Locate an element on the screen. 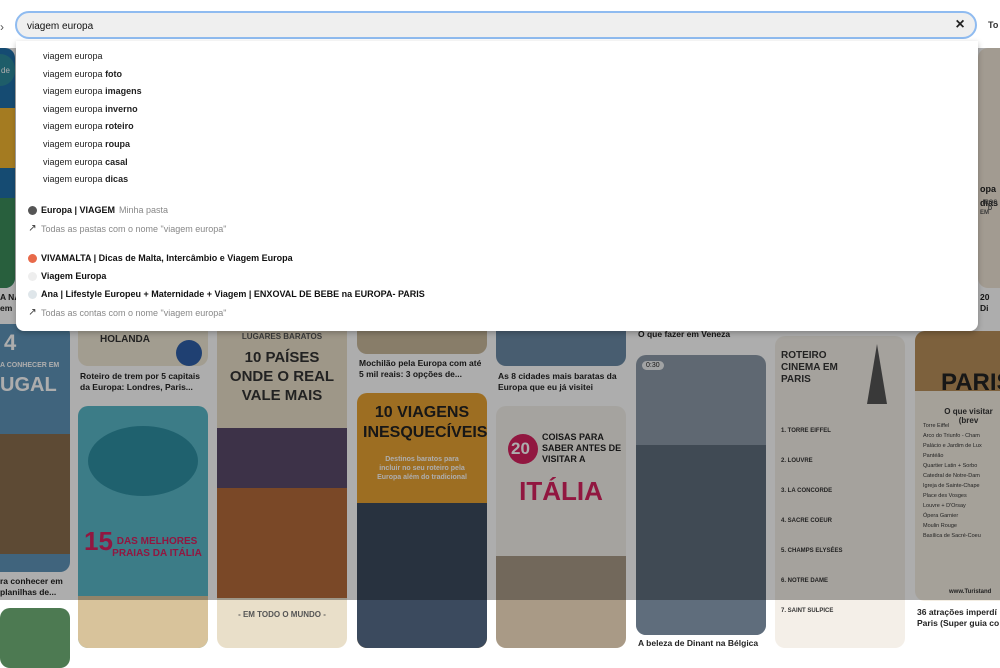 The height and width of the screenshot is (668, 1000). cinema-list-item: 4. SACRE COEUR is located at coordinates (807, 521).